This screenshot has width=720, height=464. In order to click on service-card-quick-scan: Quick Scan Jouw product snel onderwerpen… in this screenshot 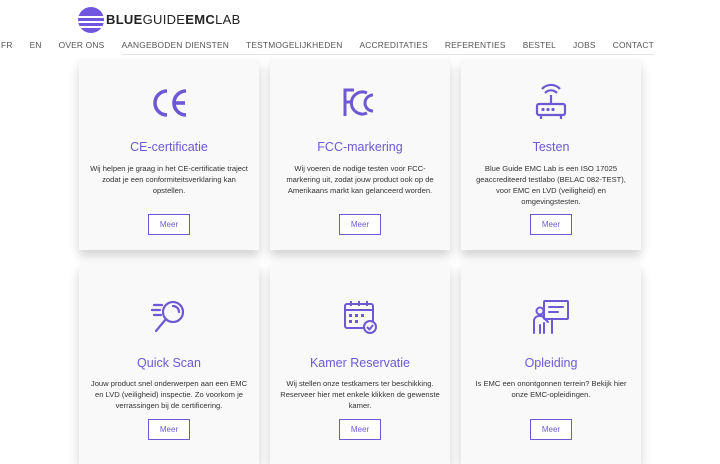, I will do `click(169, 364)`.